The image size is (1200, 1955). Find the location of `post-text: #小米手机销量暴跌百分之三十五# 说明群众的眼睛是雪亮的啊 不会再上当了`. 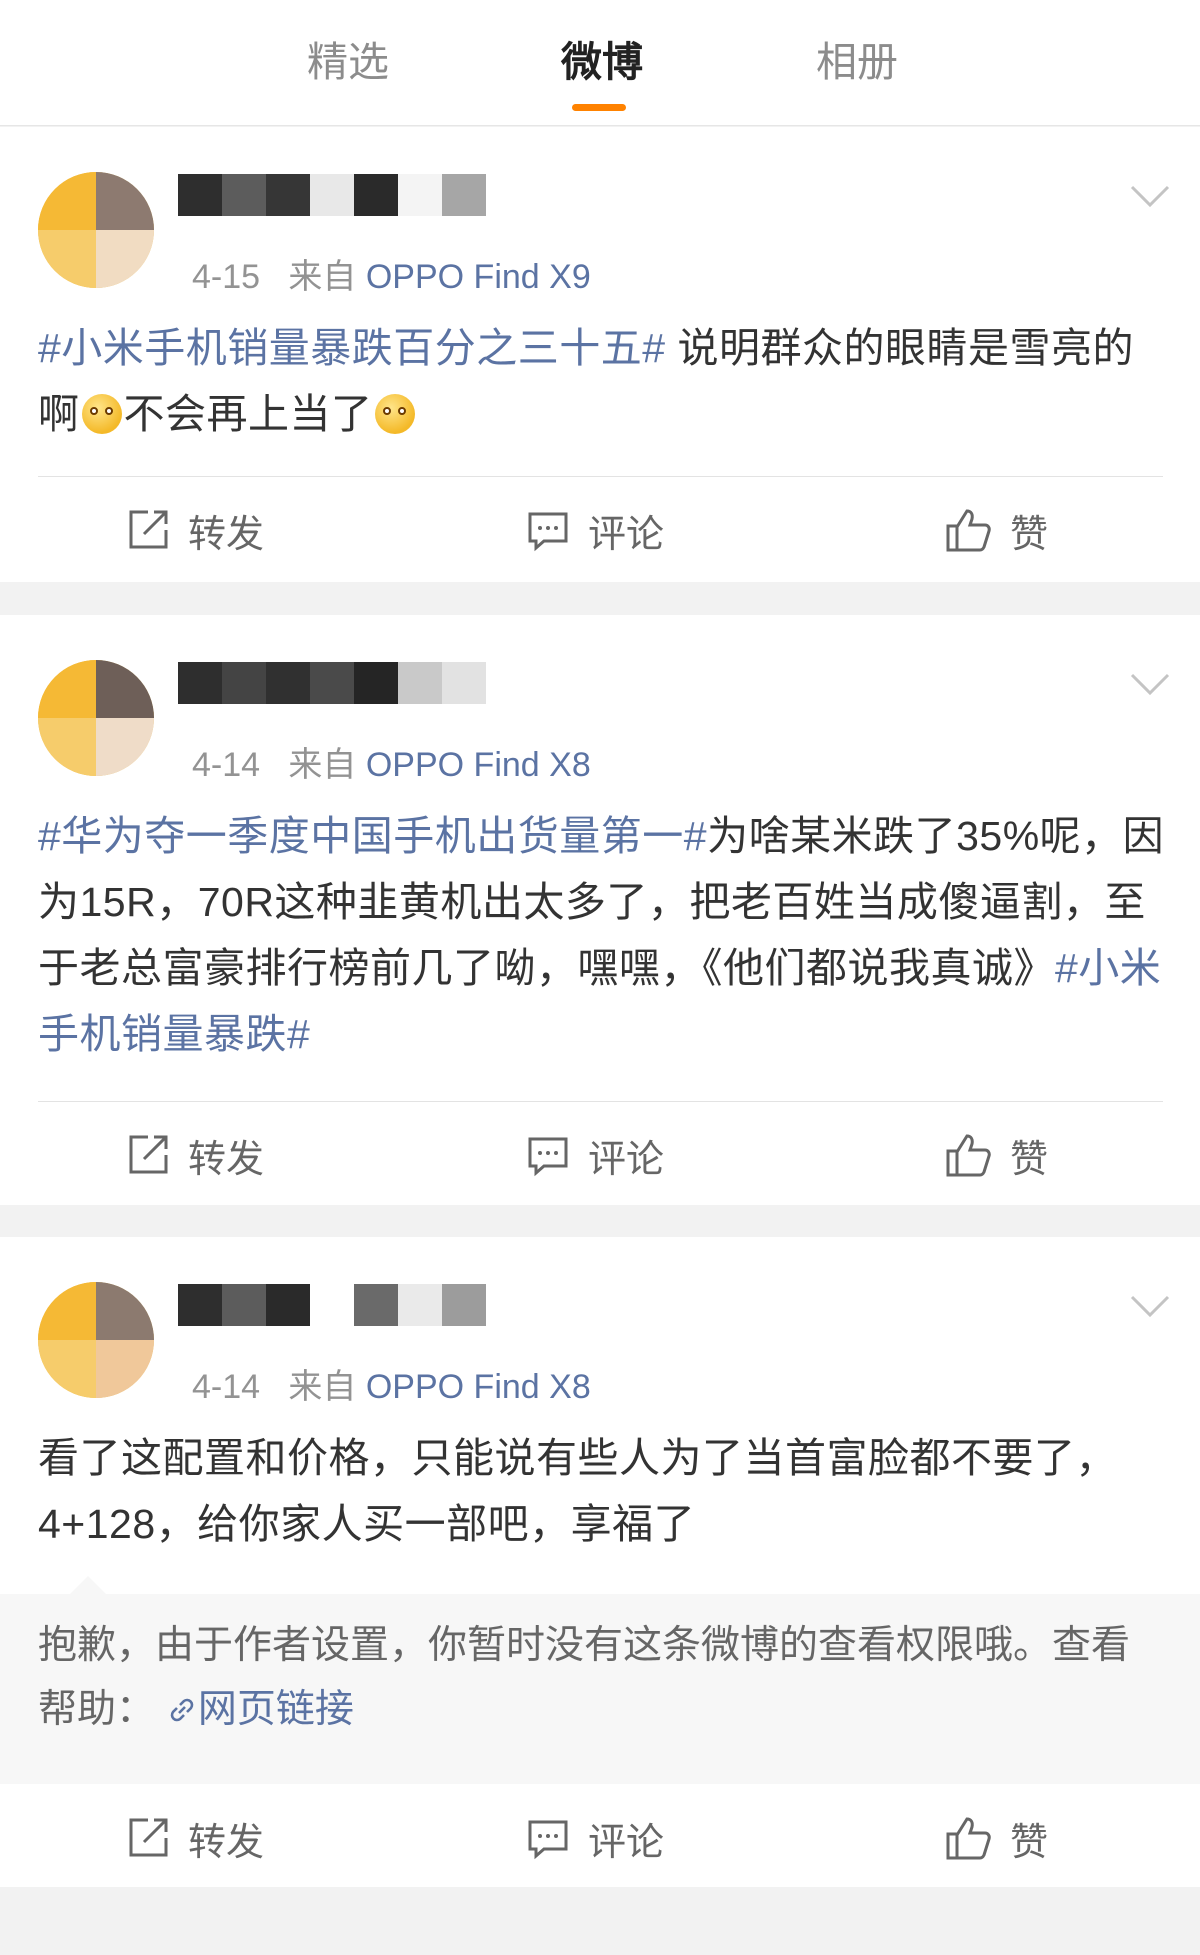

post-text: #小米手机销量暴跌百分之三十五# 说明群众的眼睛是雪亮的啊 不会再上当了 is located at coordinates (603, 381).